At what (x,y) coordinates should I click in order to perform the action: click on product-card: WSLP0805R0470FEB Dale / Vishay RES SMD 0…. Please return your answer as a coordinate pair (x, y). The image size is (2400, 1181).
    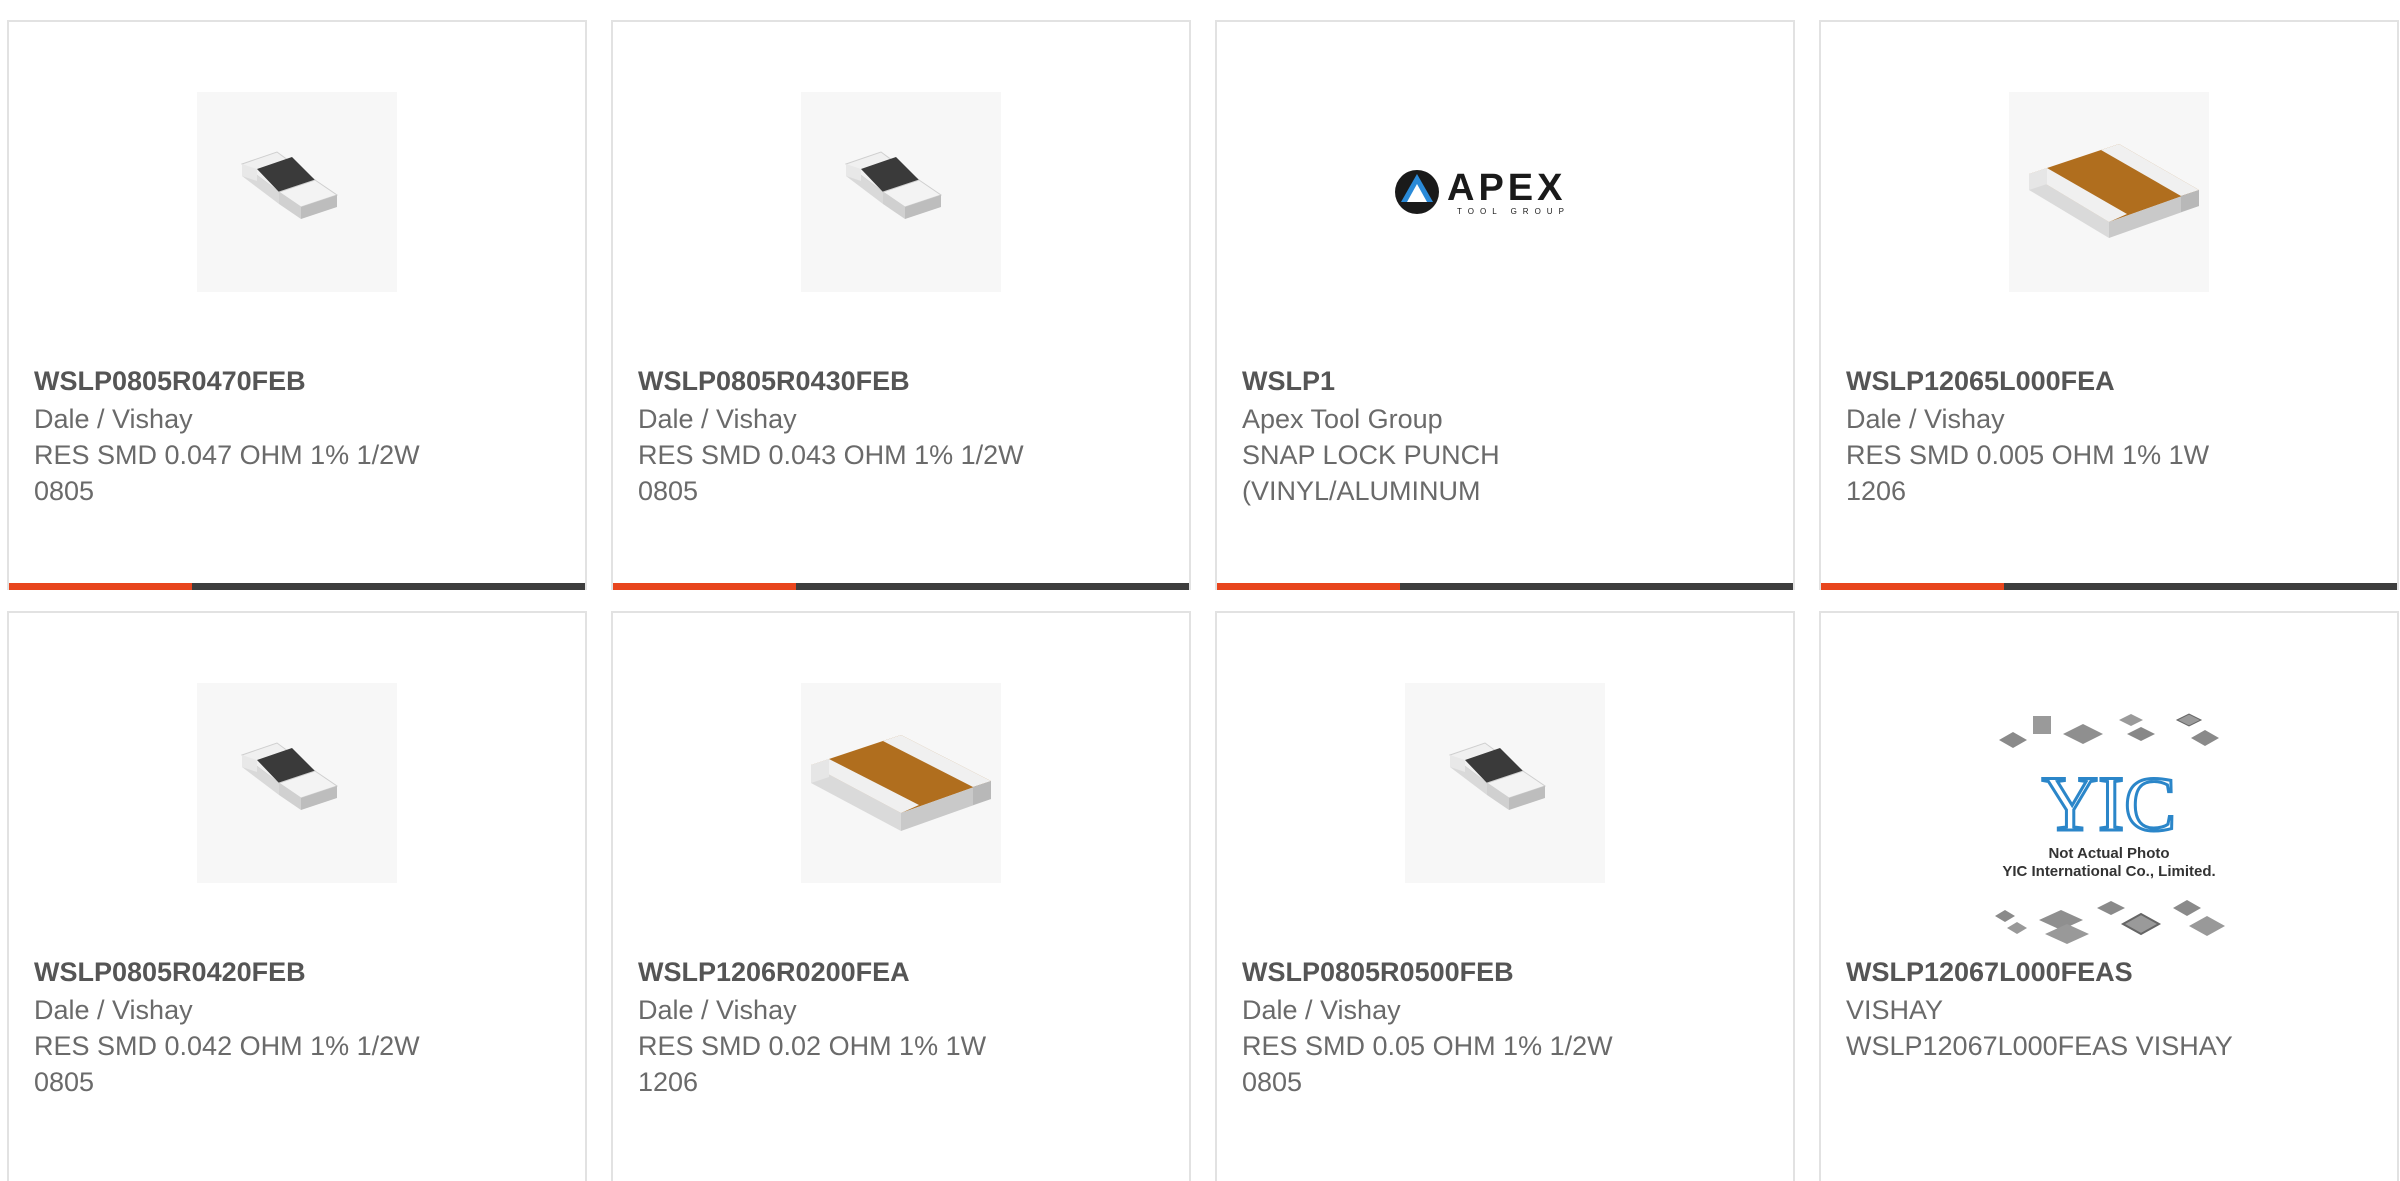
    Looking at the image, I should click on (297, 305).